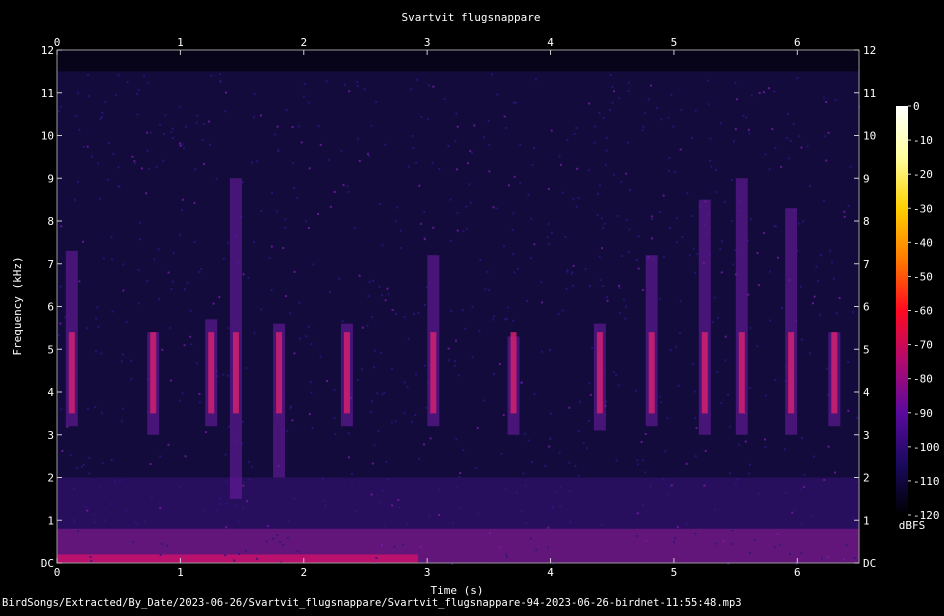 This screenshot has width=944, height=616. Describe the element at coordinates (457, 590) in the screenshot. I see `x-axis-label: Time (s)` at that location.